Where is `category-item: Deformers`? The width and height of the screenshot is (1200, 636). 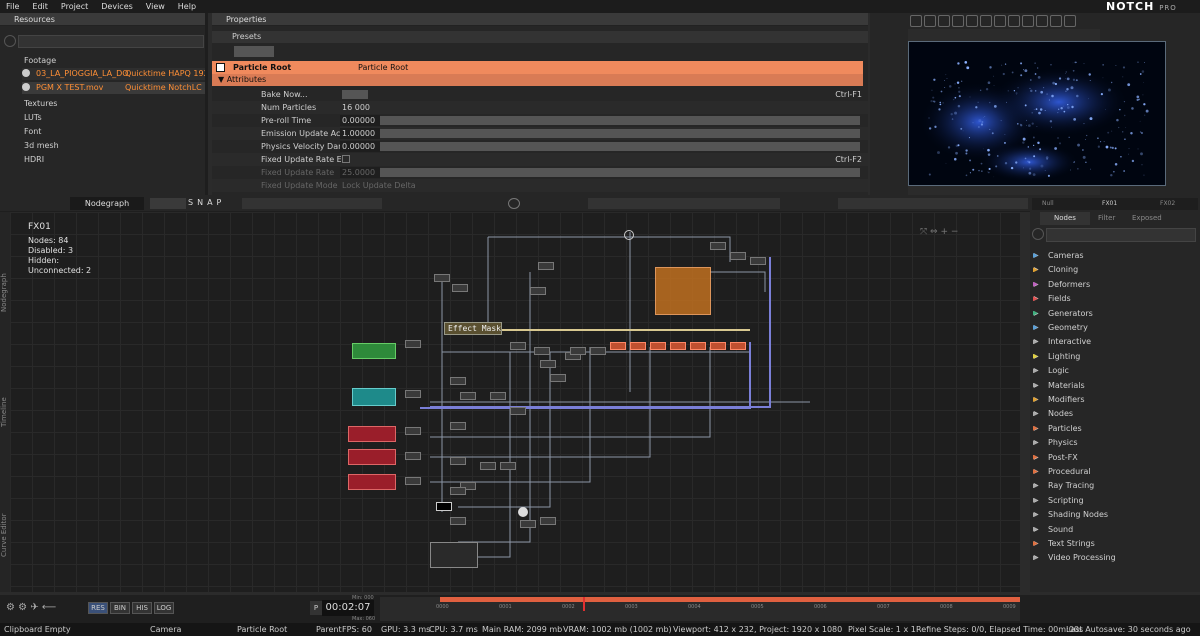
category-item: Deformers is located at coordinates (1061, 285).